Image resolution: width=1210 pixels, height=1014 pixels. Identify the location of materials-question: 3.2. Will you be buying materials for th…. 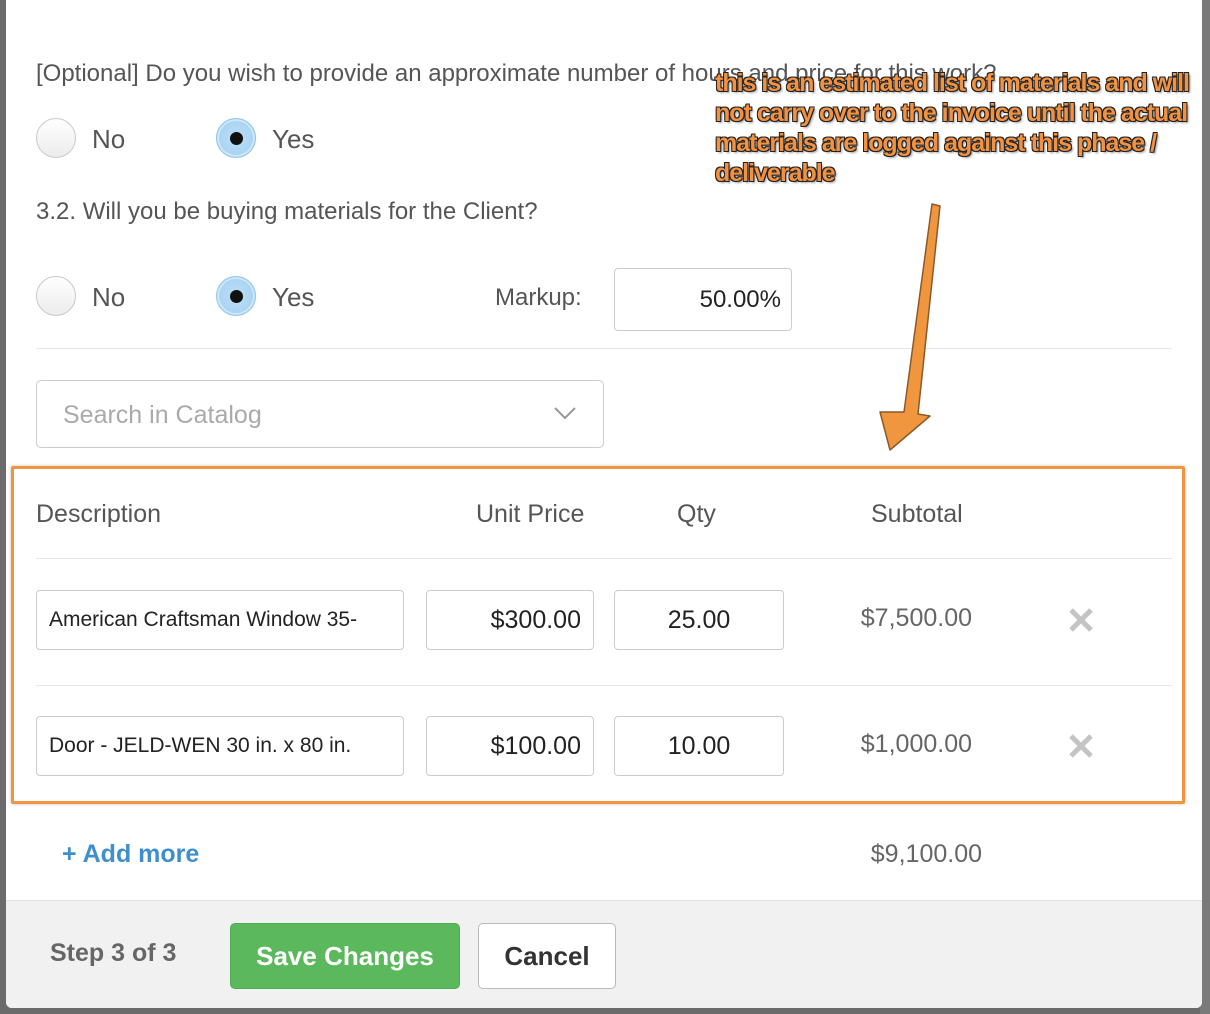
(287, 211).